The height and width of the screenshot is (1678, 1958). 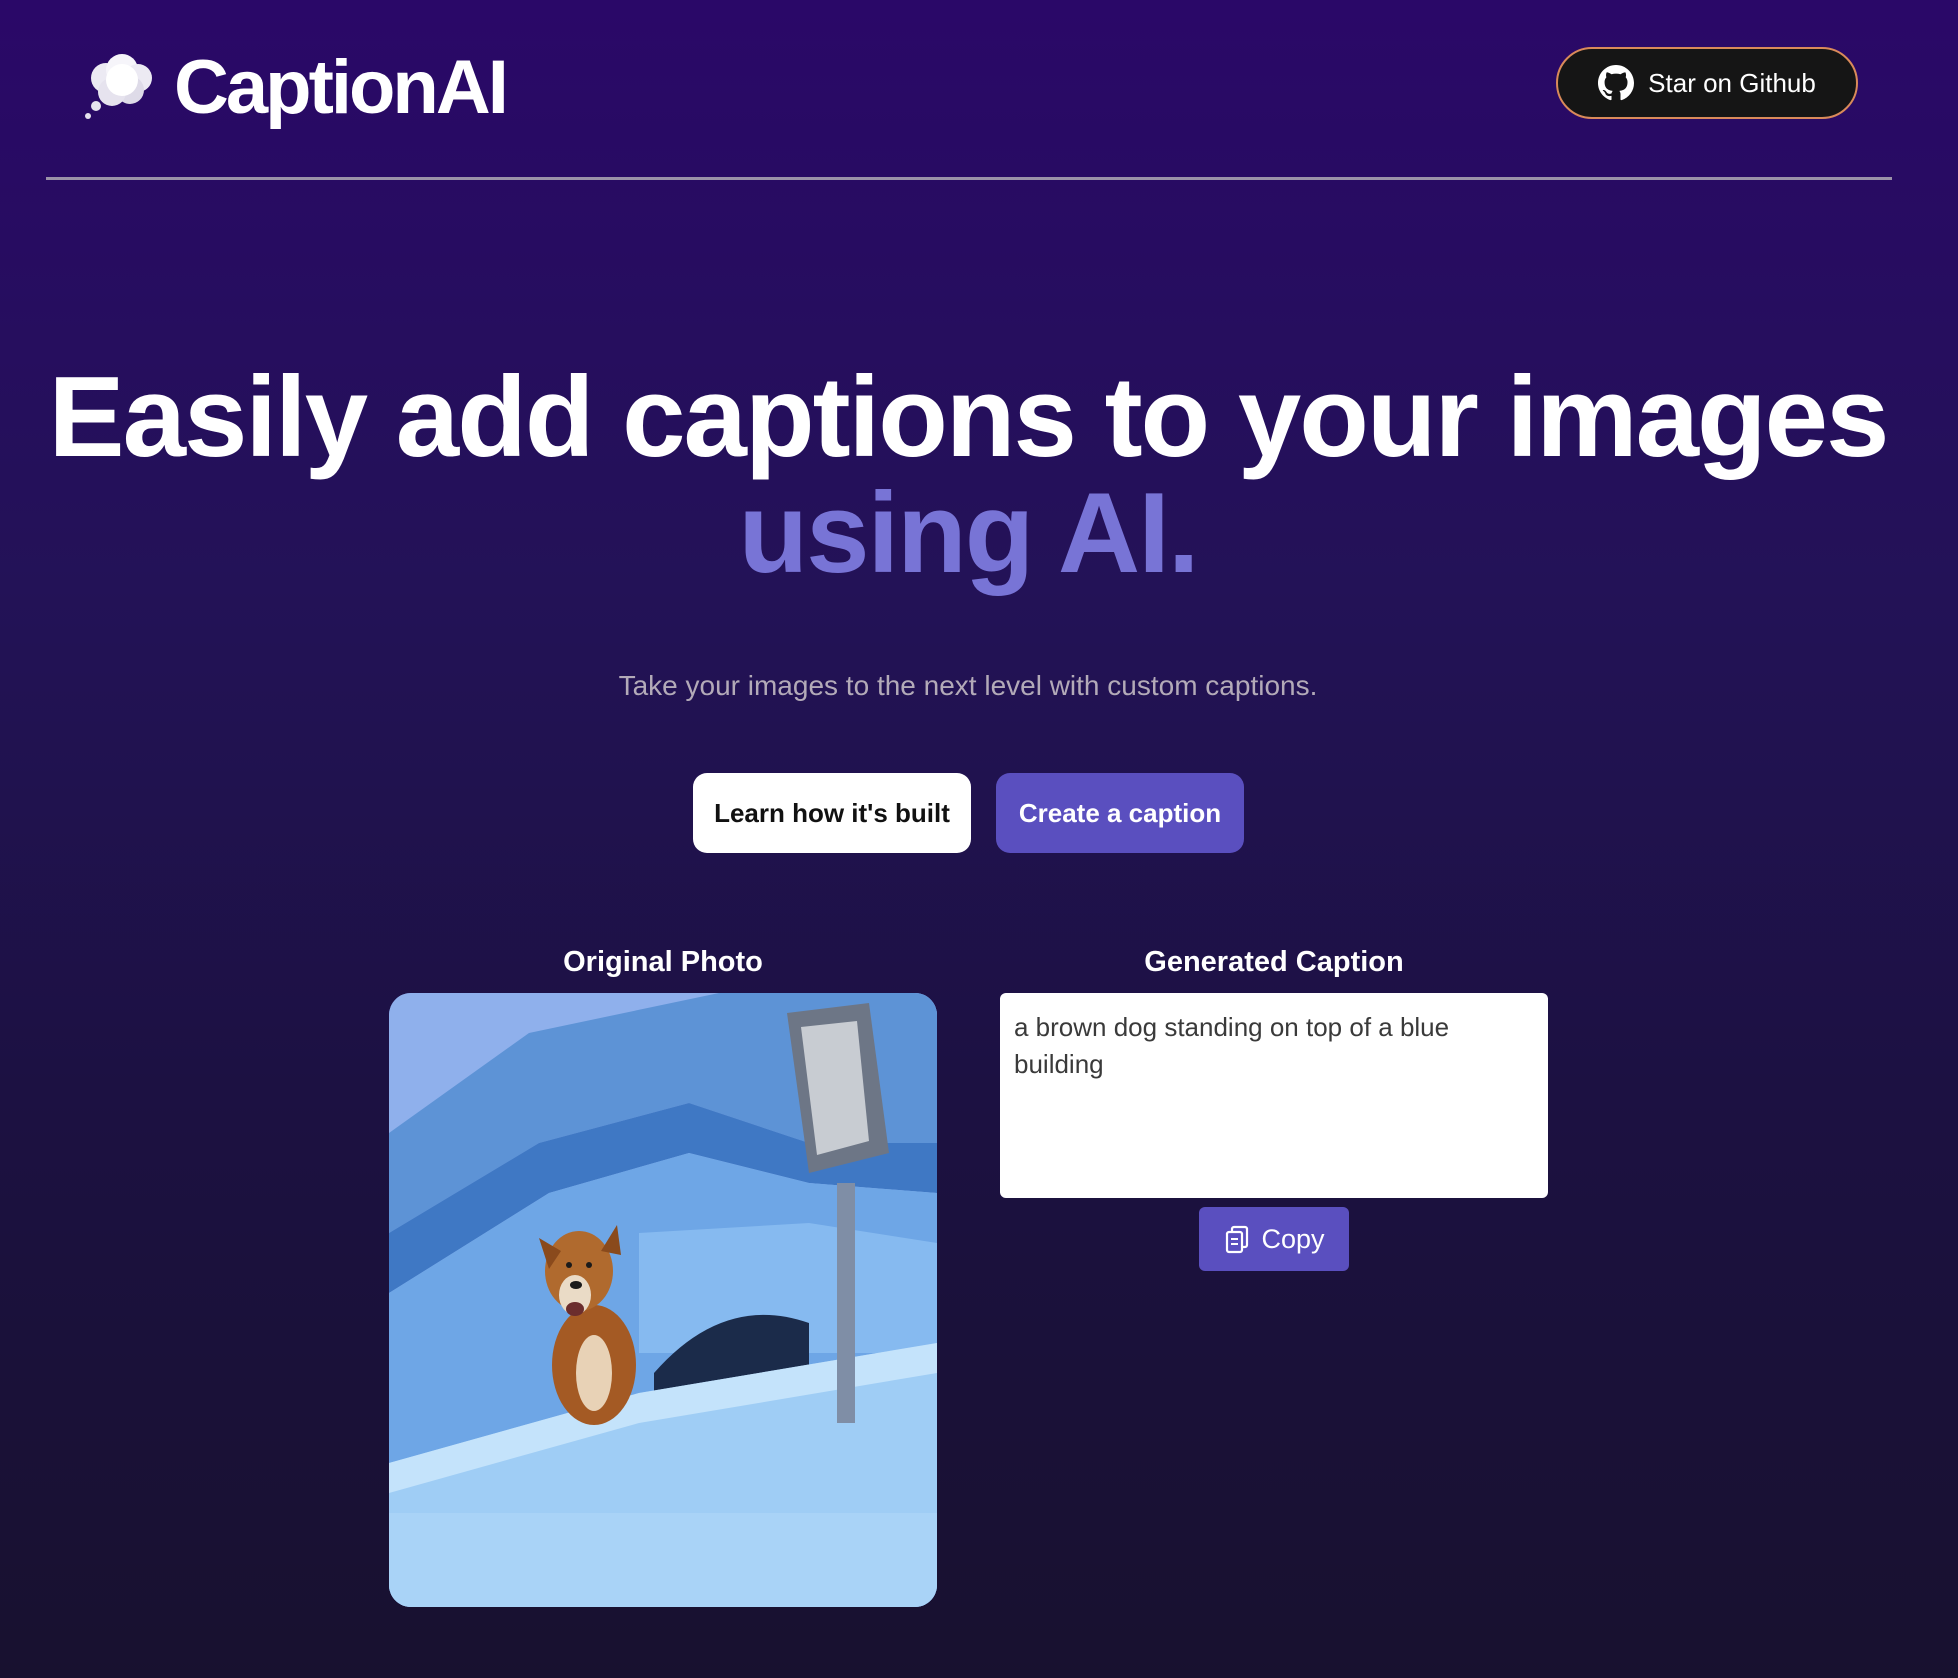 I want to click on github-icon, so click(x=1616, y=83).